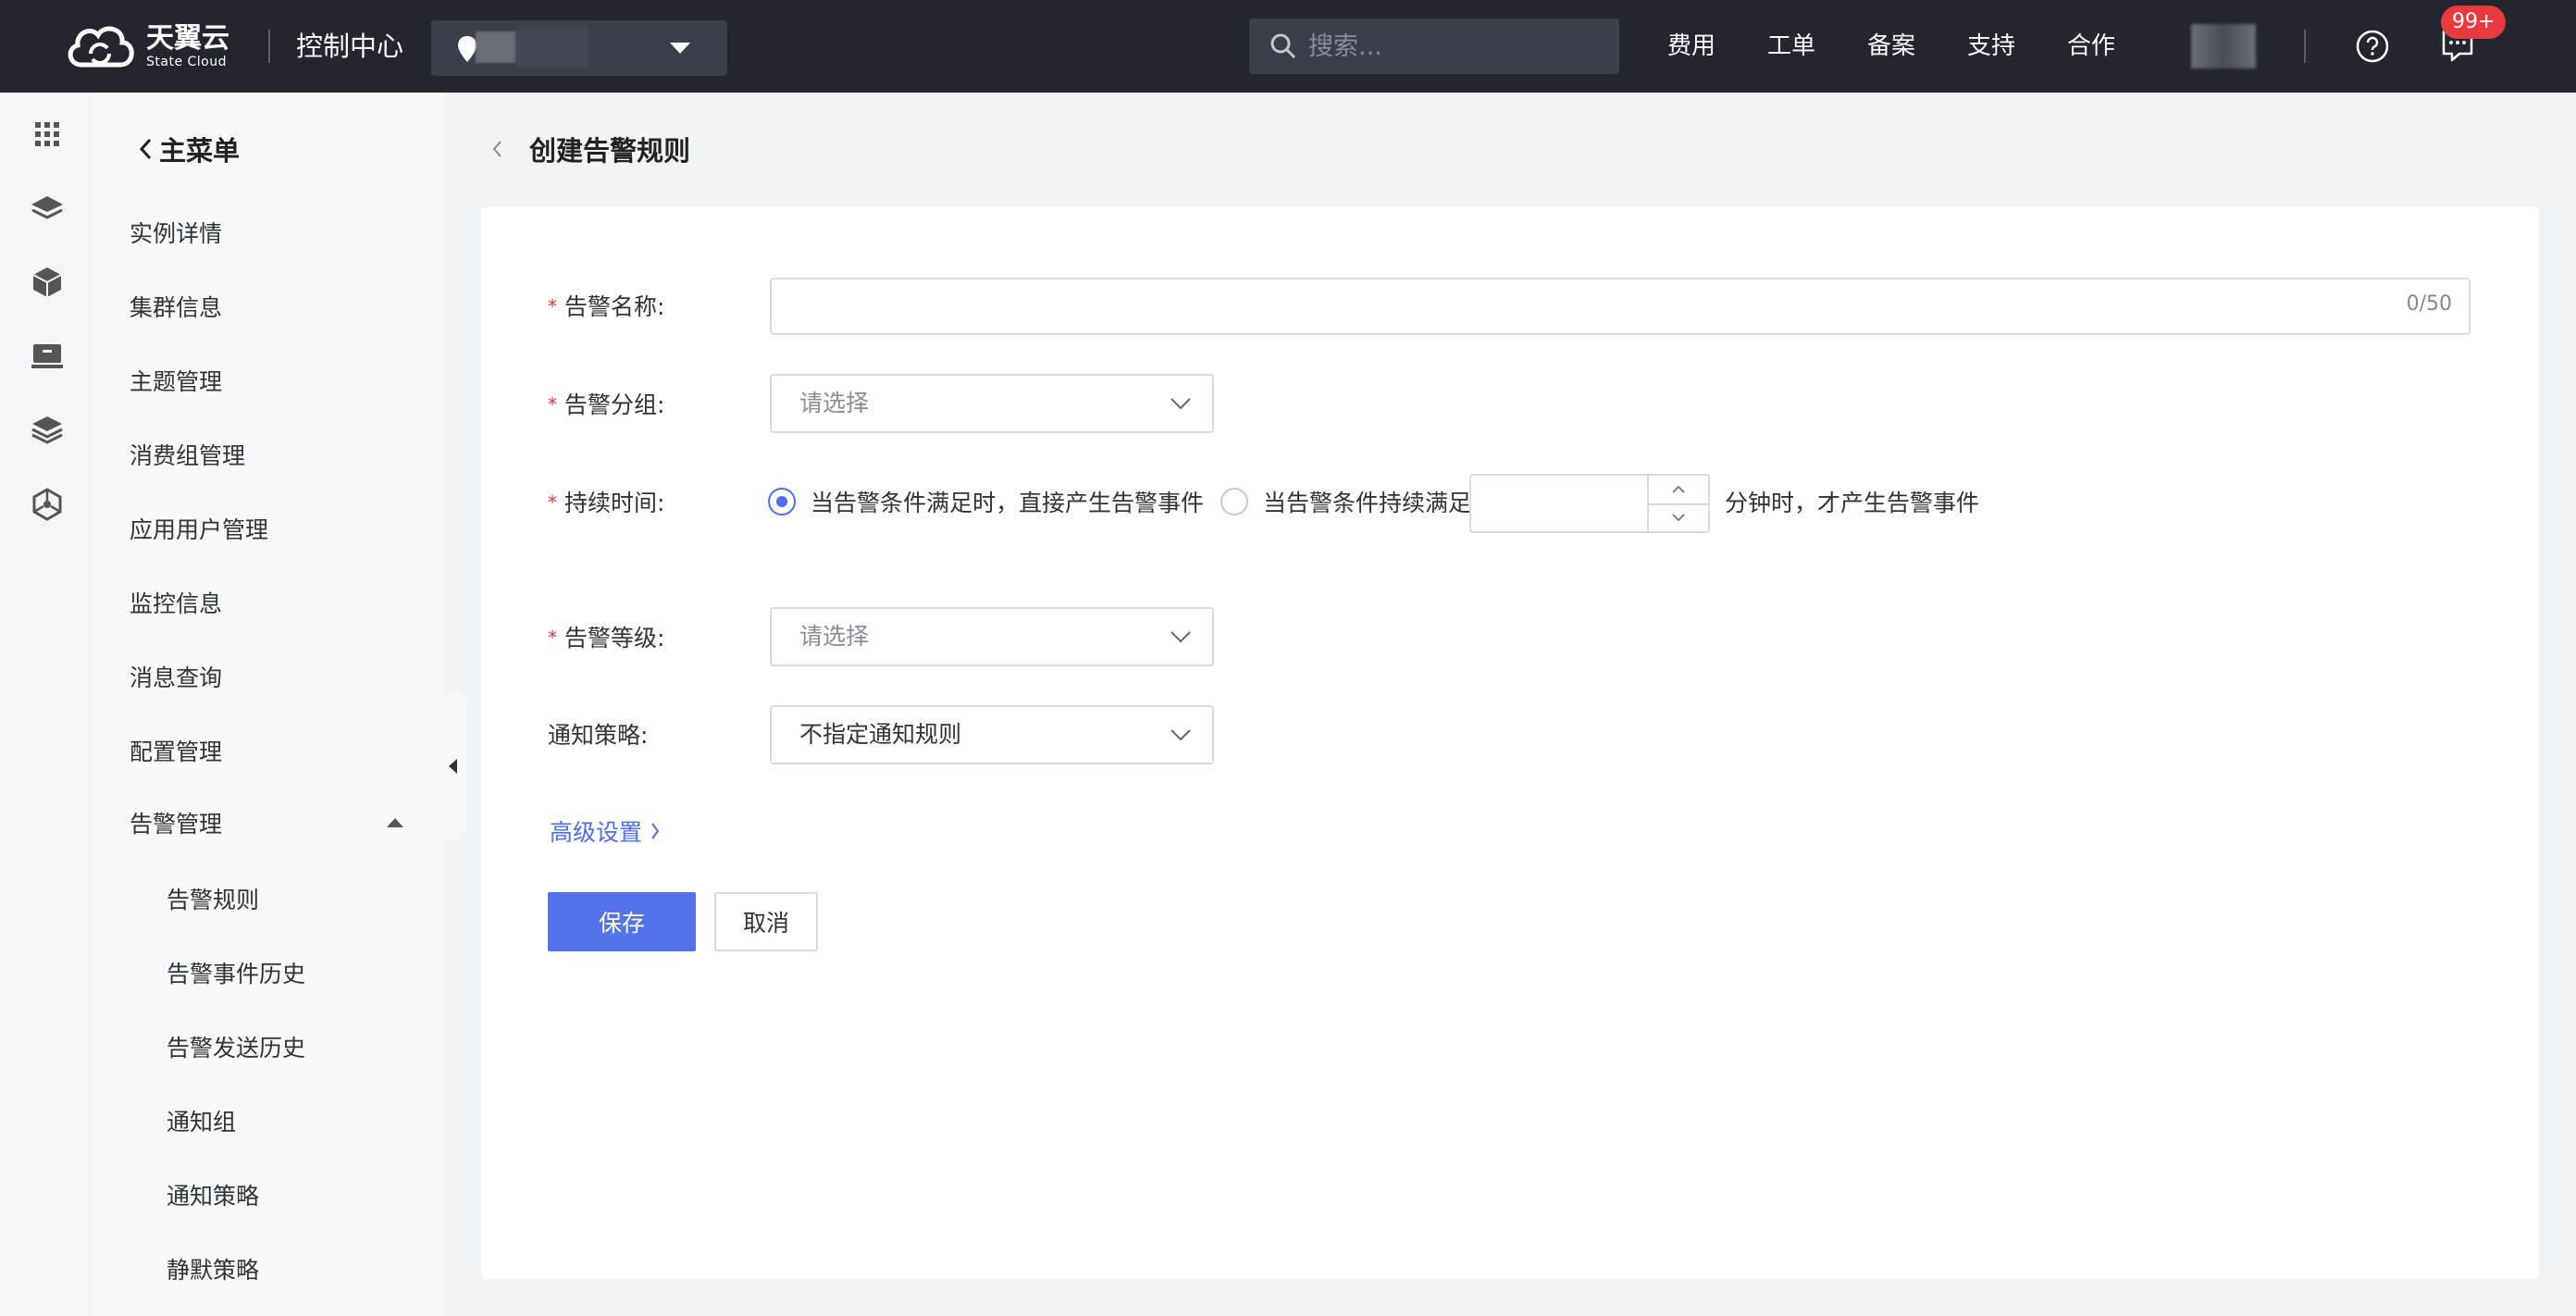 Image resolution: width=2576 pixels, height=1316 pixels. Describe the element at coordinates (101, 47) in the screenshot. I see `cloud-logo-icon` at that location.